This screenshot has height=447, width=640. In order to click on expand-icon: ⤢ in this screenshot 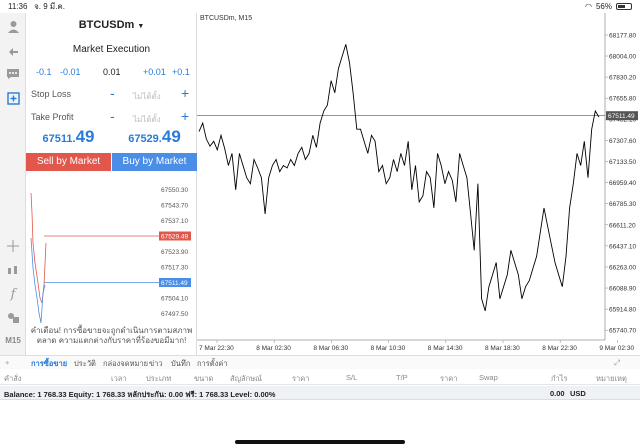, I will do `click(617, 363)`.